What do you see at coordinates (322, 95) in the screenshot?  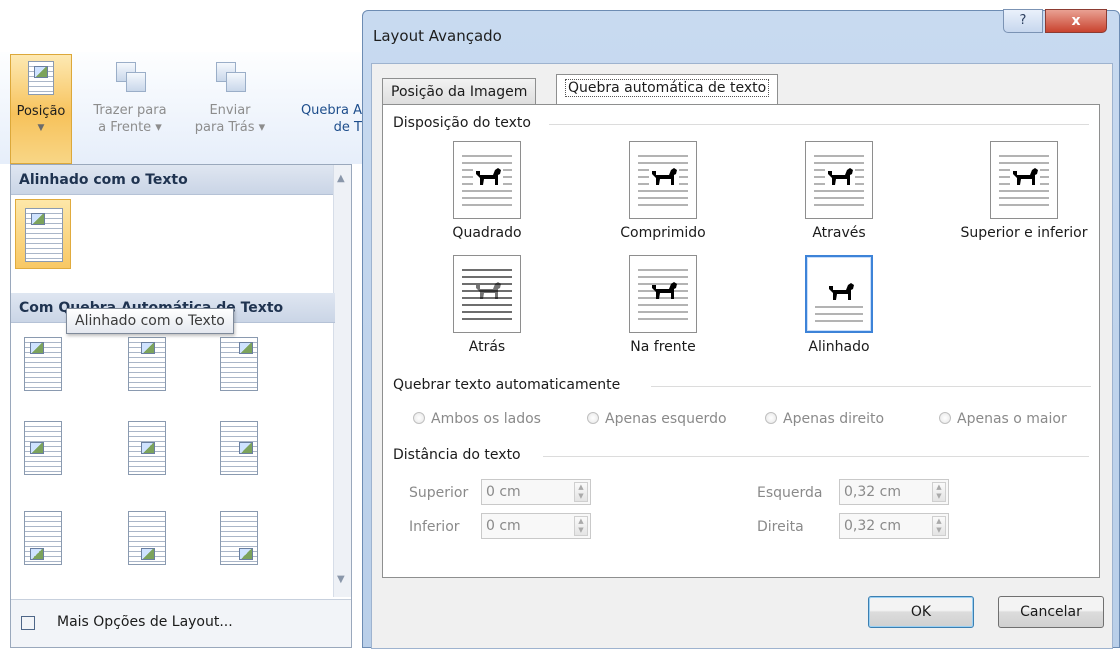 I see `quebra-automatica-button: Quebra A de T` at bounding box center [322, 95].